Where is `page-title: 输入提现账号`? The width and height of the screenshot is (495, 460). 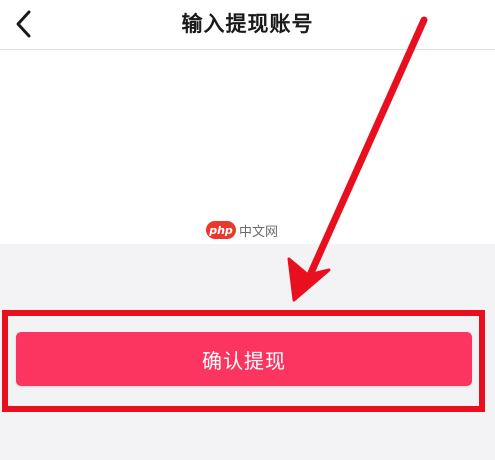 page-title: 输入提现账号 is located at coordinates (247, 24).